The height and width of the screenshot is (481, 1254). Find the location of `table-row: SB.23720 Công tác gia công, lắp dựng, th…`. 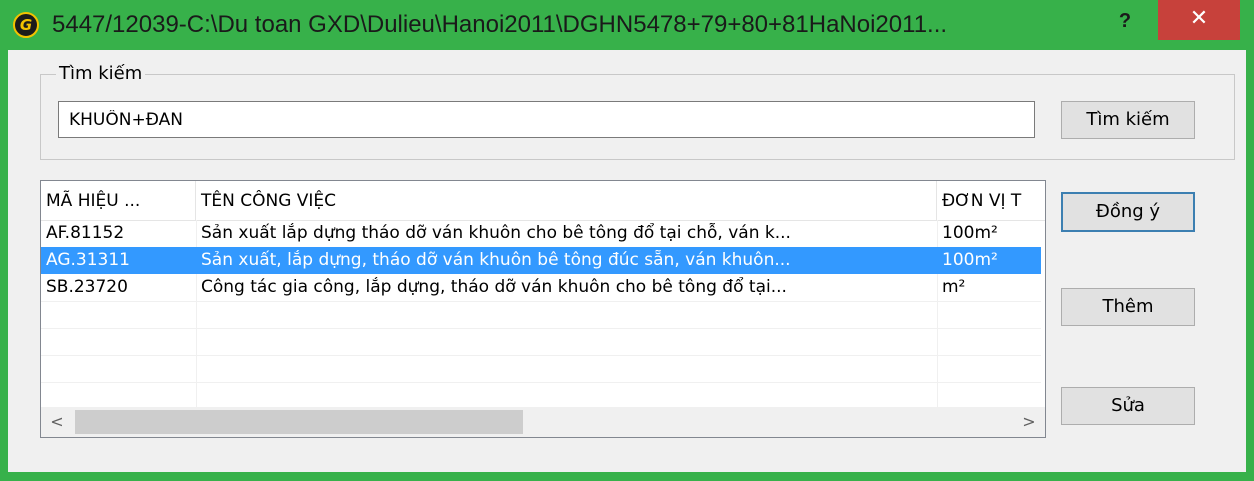

table-row: SB.23720 Công tác gia công, lắp dựng, th… is located at coordinates (541, 287).